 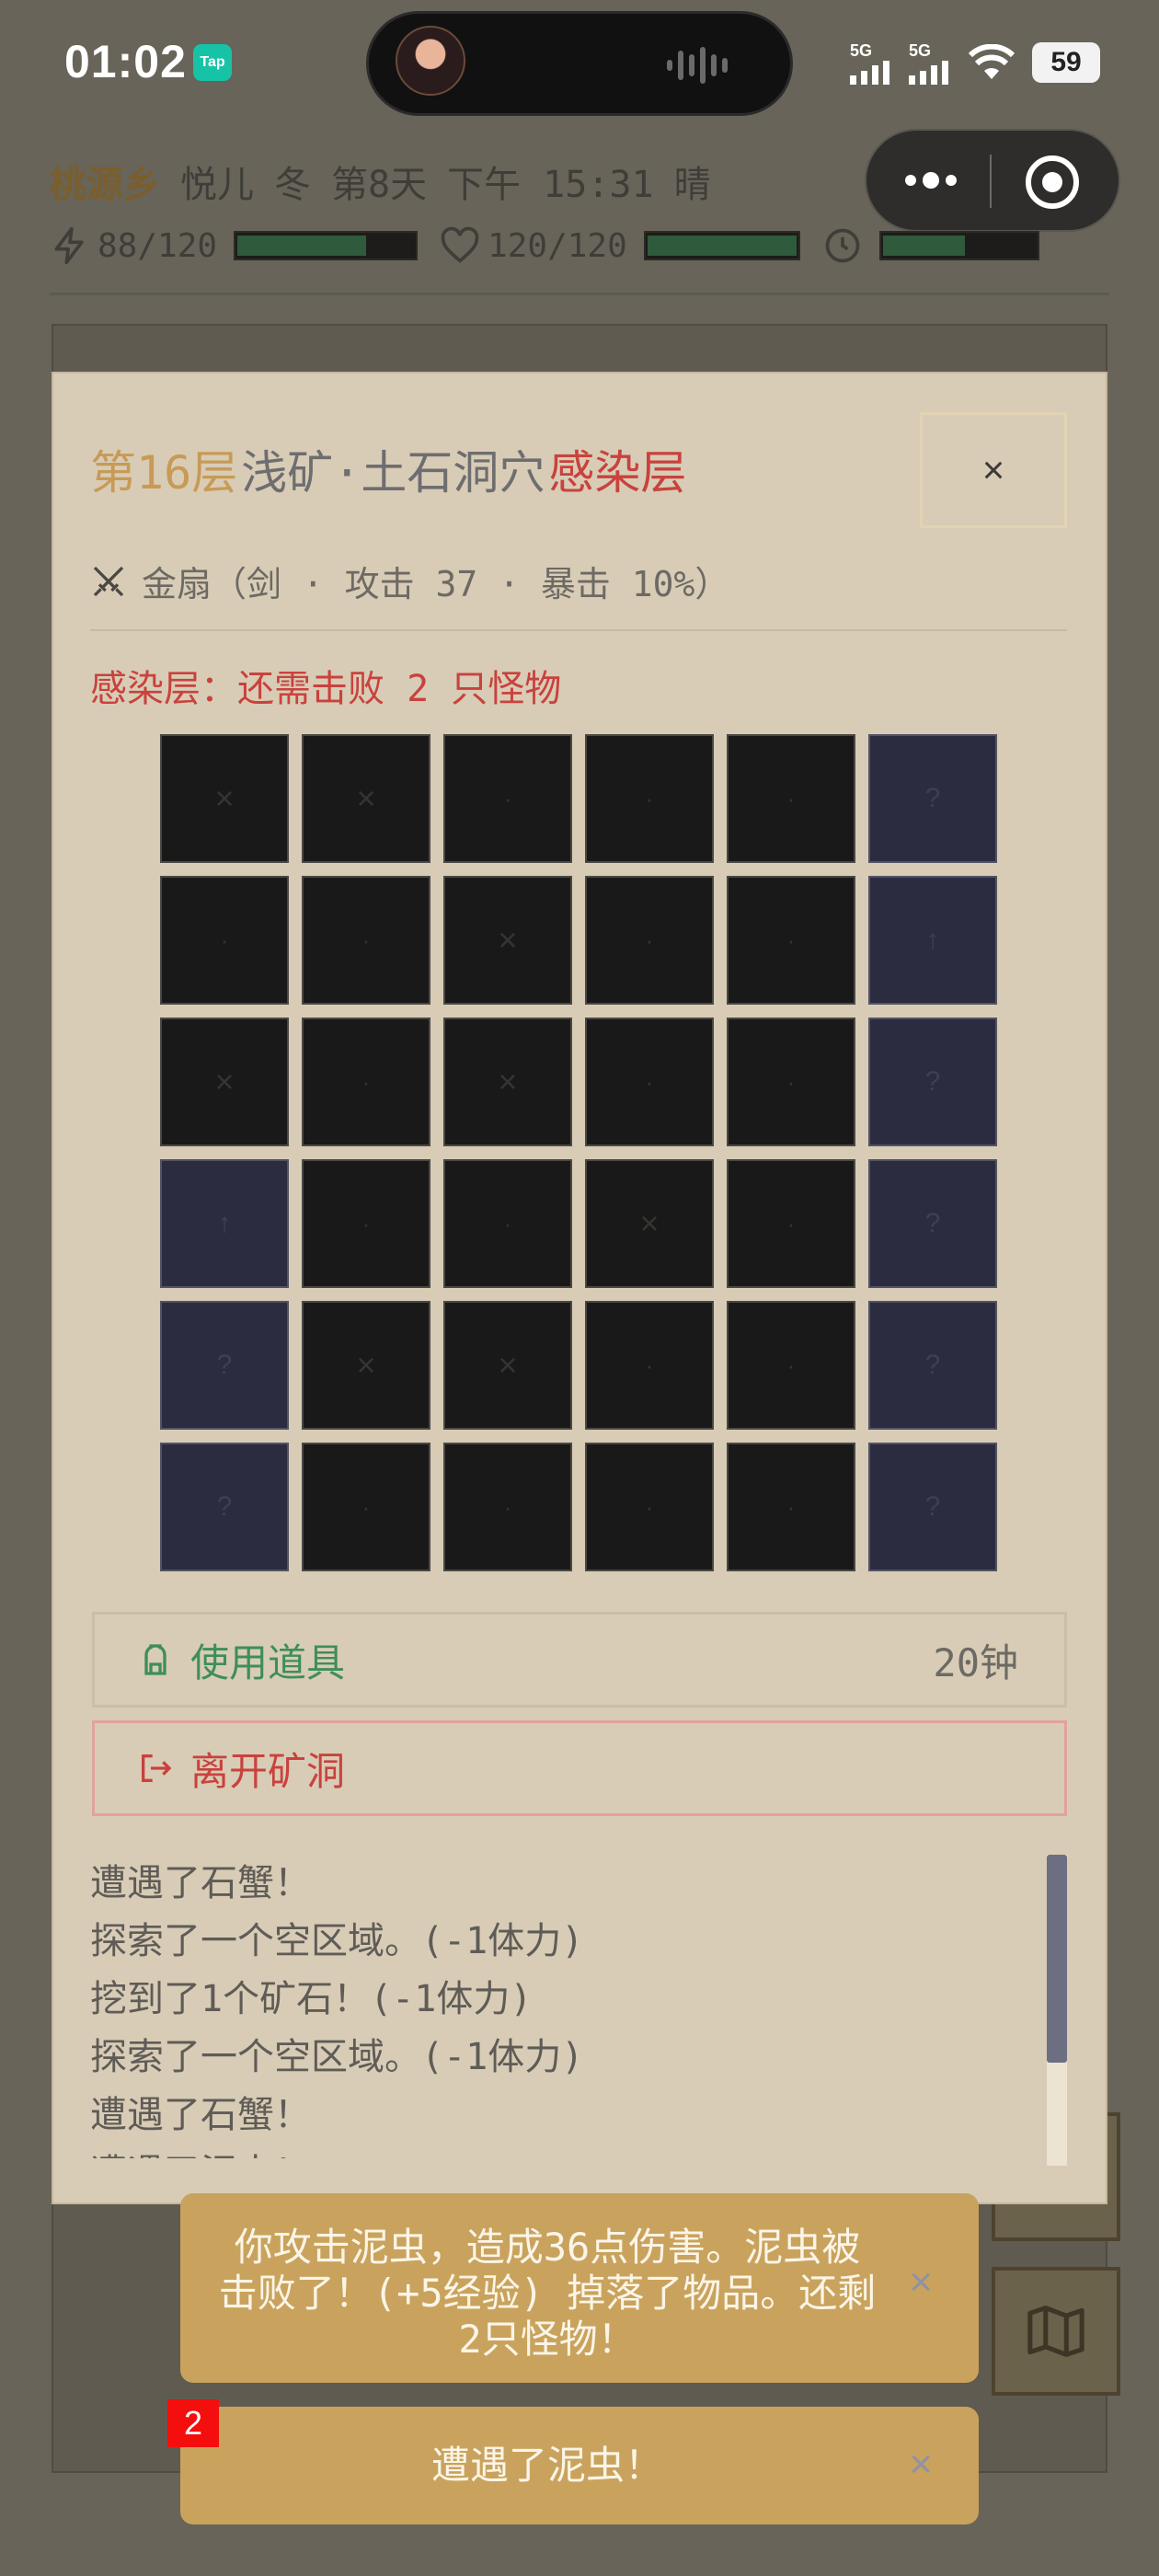 I want to click on energy-bar-fill, so click(x=301, y=246).